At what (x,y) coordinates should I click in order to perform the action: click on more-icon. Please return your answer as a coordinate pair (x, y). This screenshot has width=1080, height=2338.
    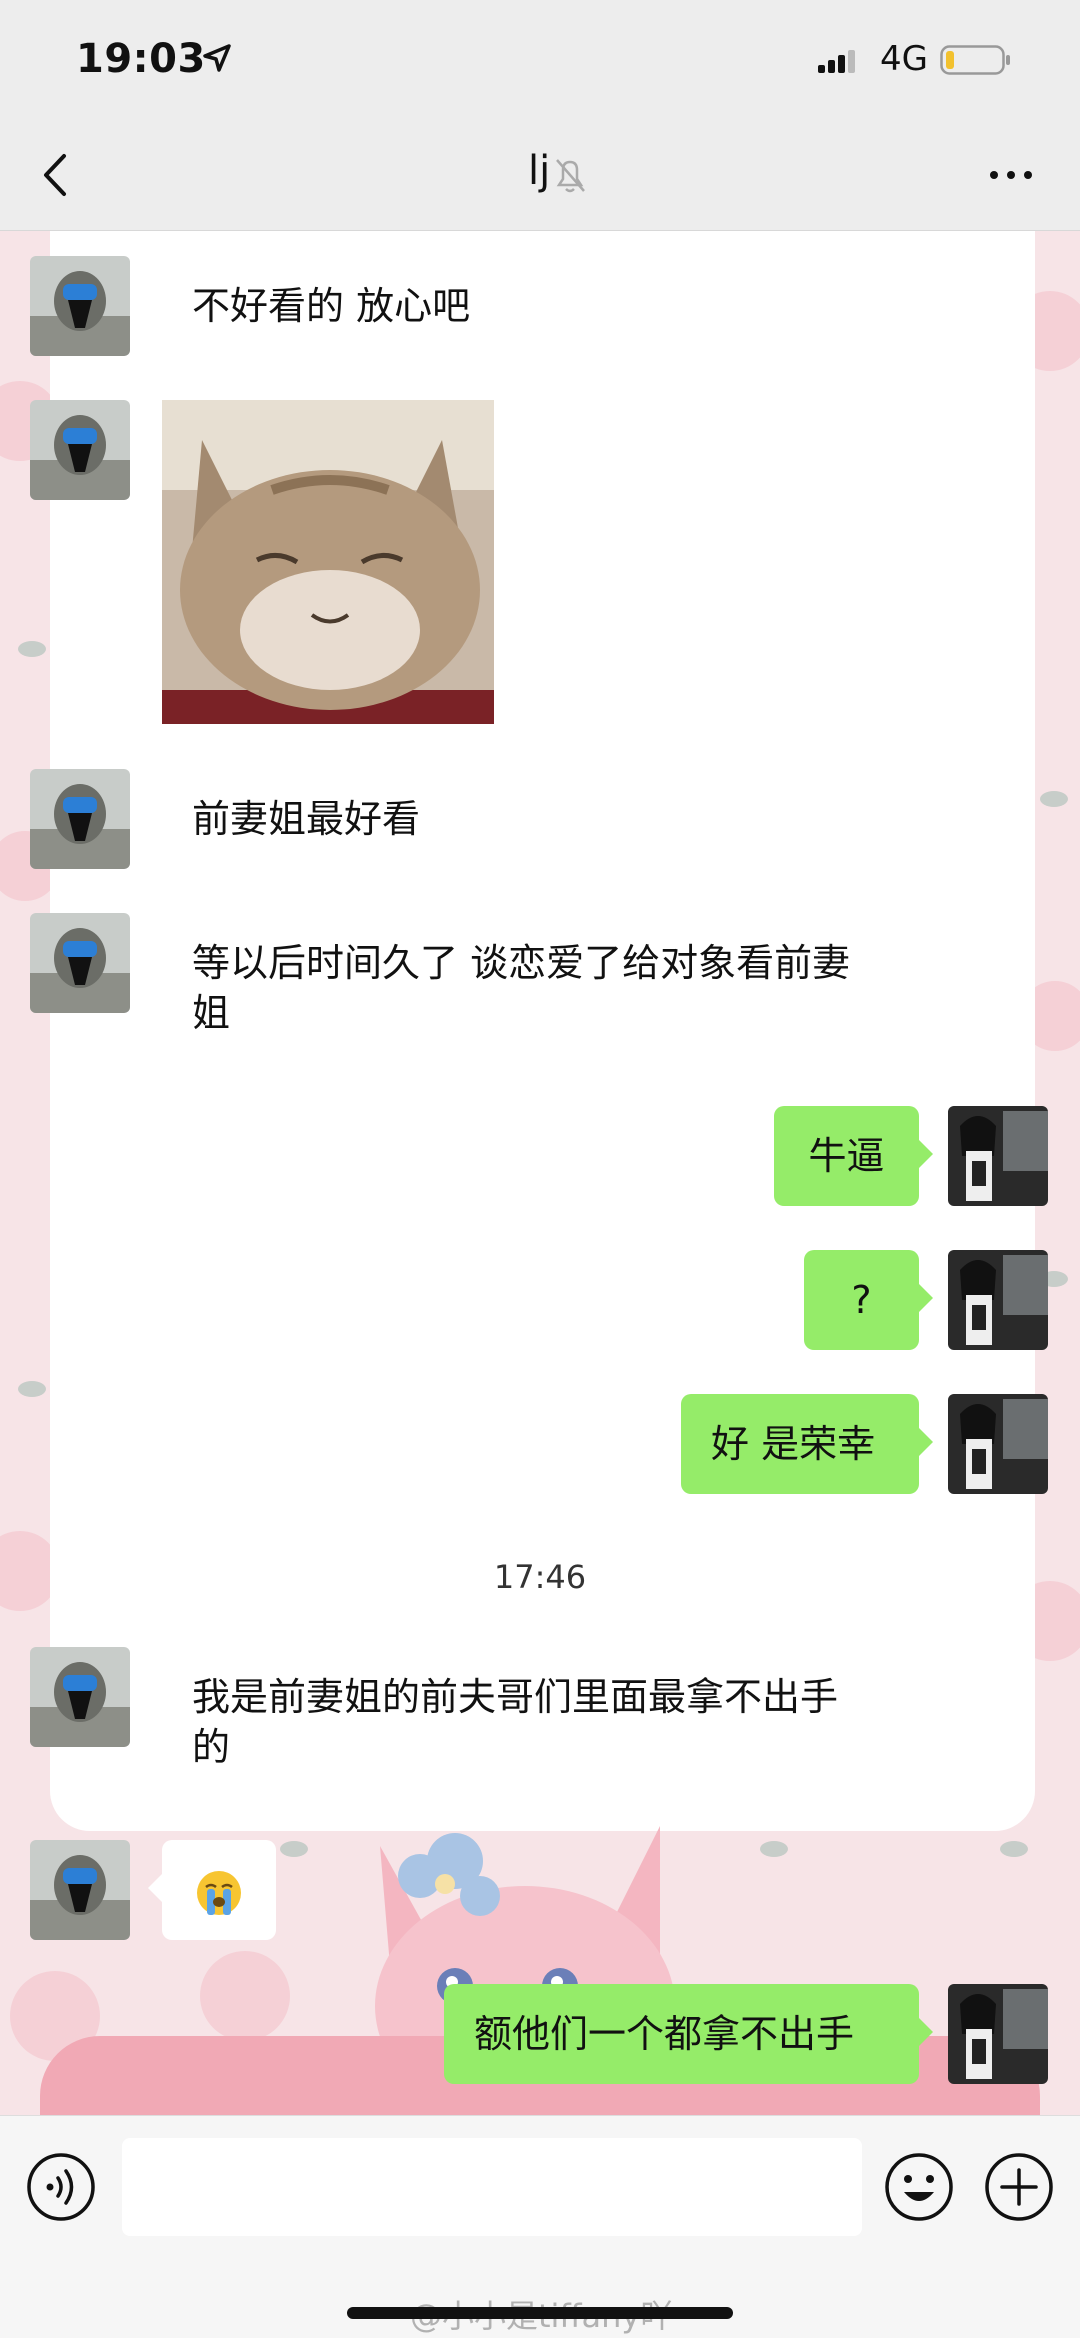
    Looking at the image, I should click on (1011, 175).